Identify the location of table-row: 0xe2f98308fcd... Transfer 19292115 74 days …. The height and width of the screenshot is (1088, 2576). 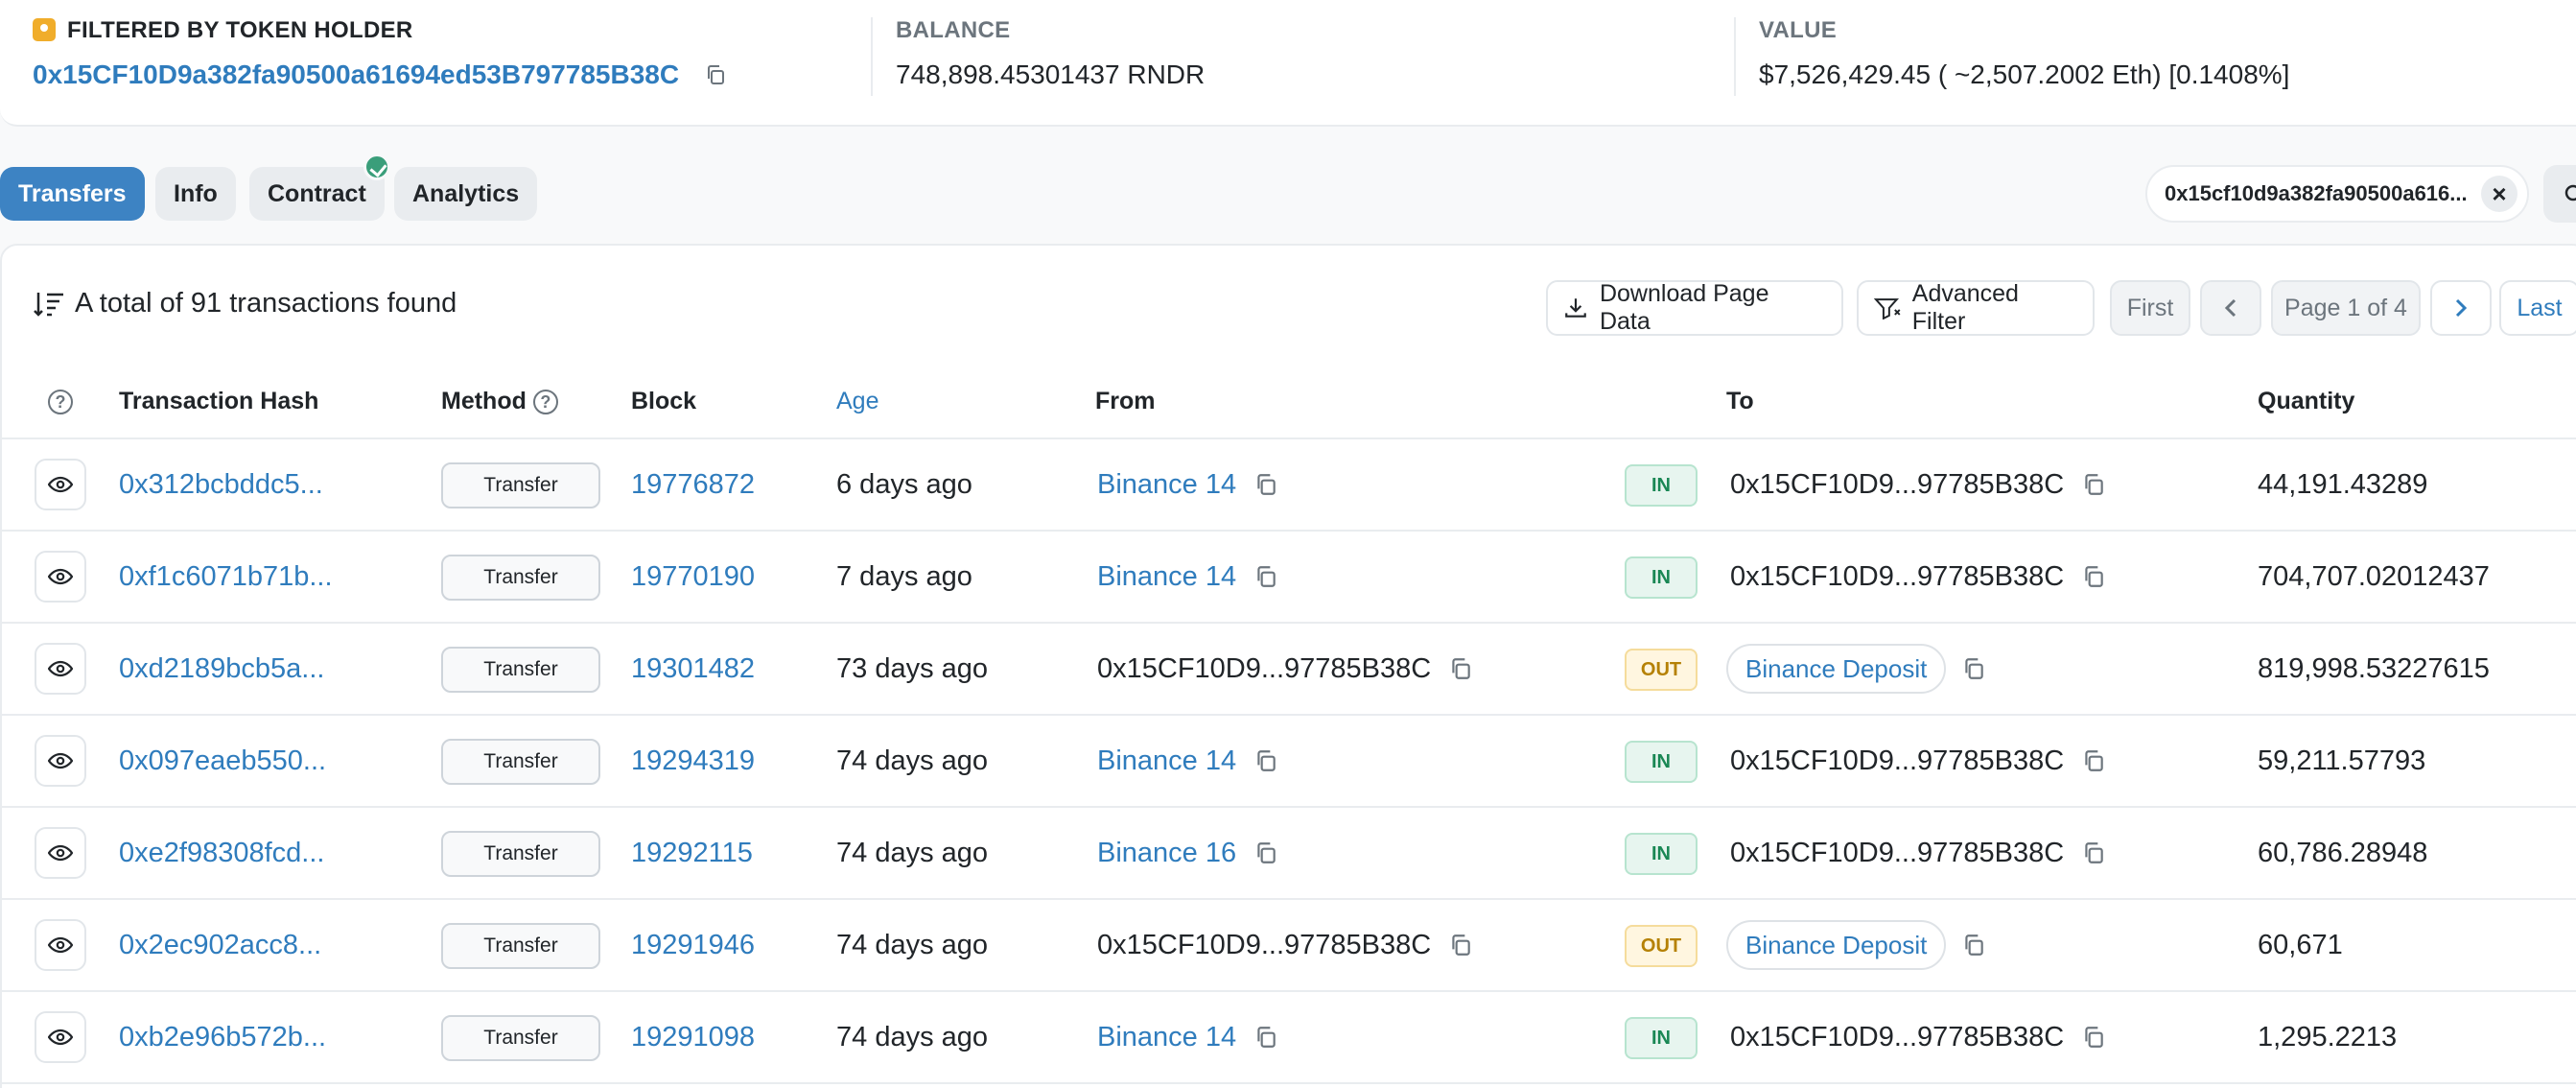
(1289, 854).